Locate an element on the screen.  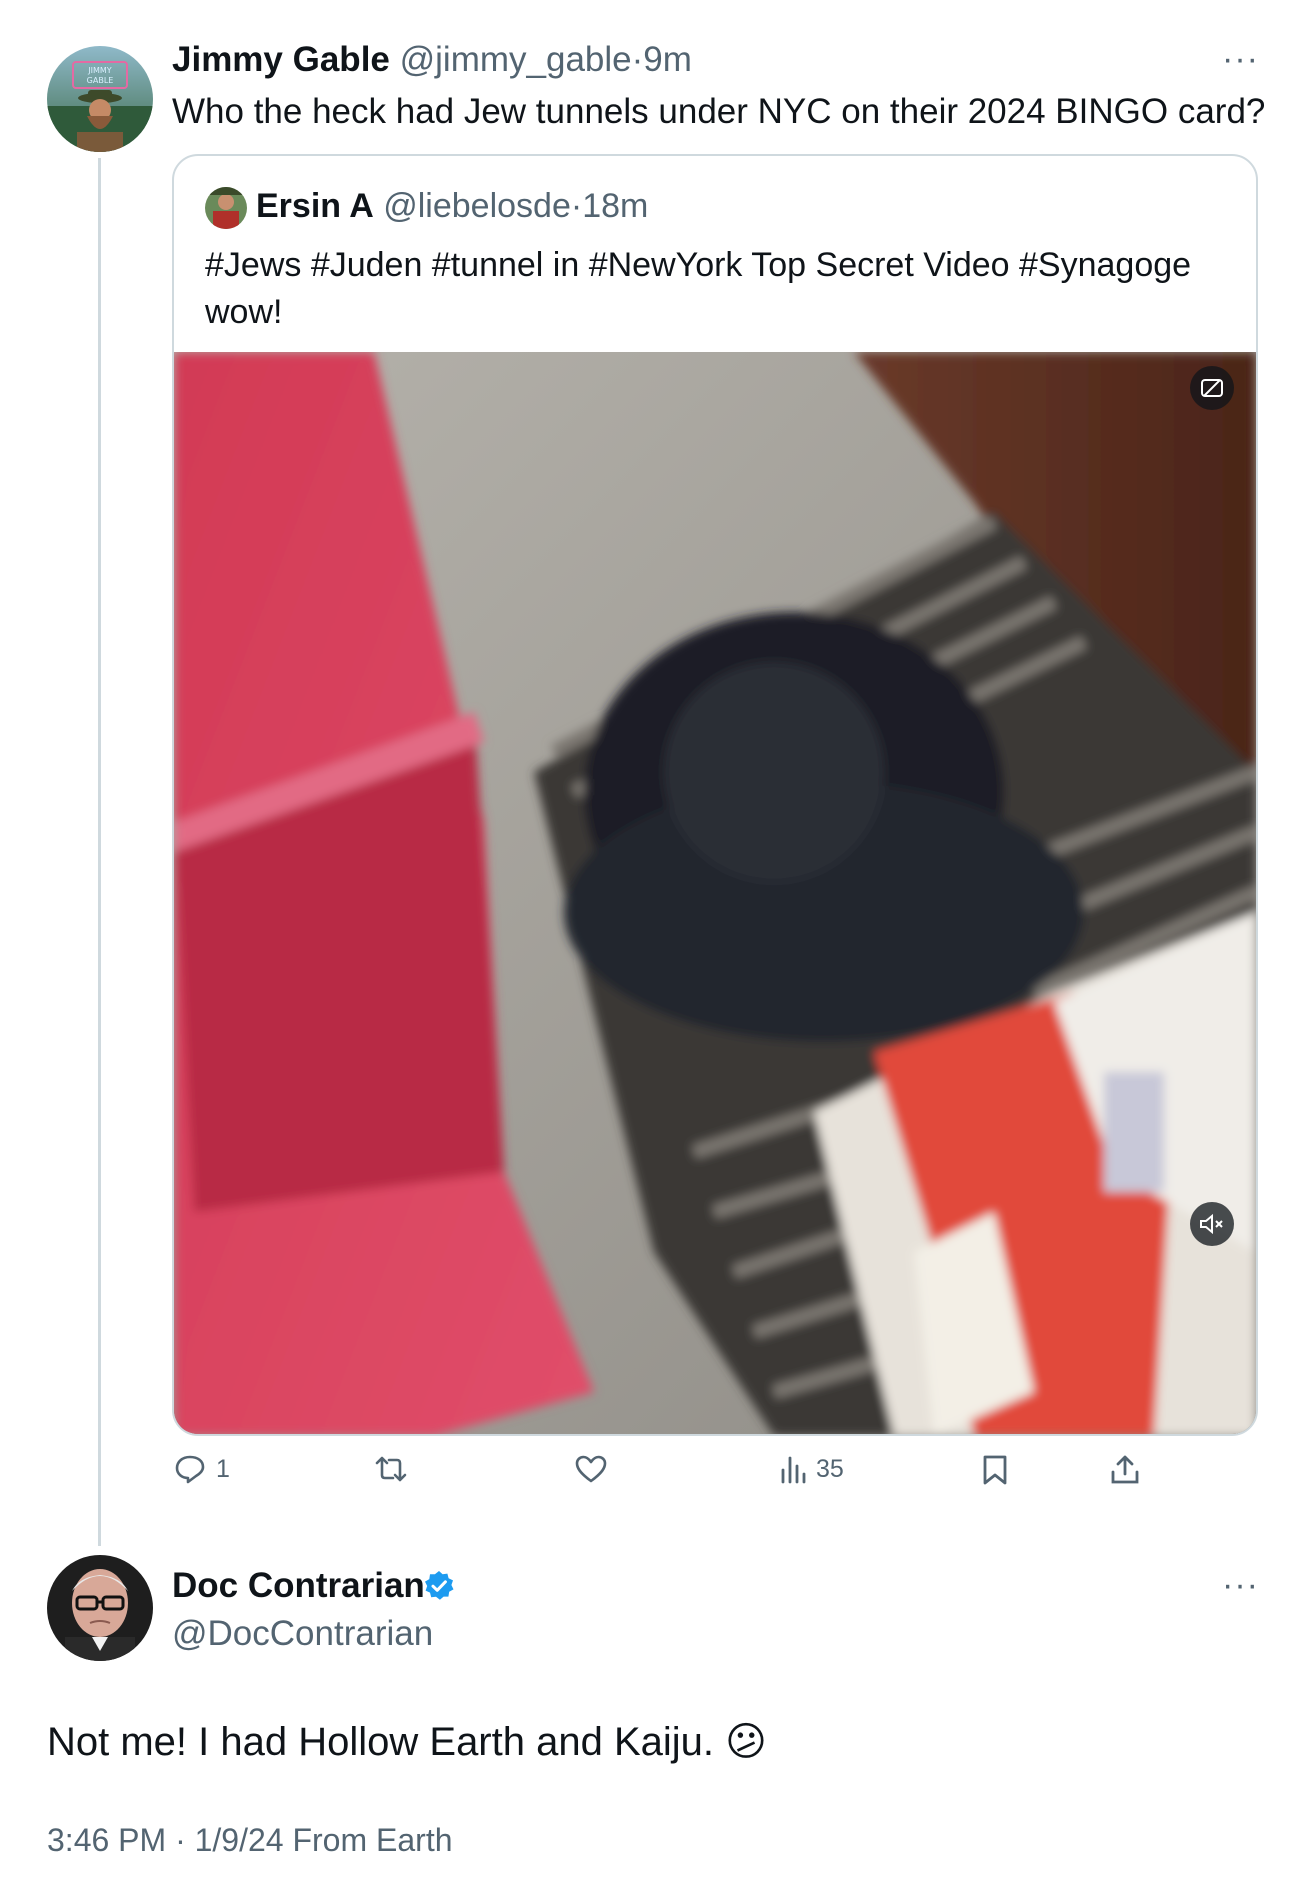
repost-action is located at coordinates (396, 1469).